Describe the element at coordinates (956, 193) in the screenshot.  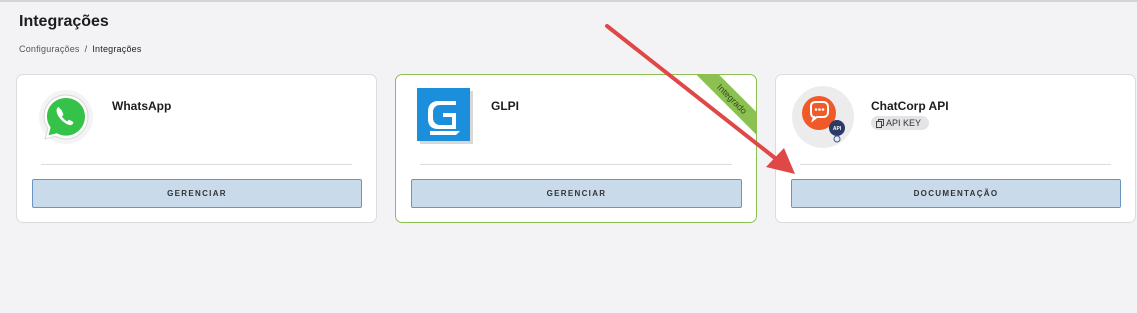
I see `documentacao-button: DOCUMENTAÇÃO` at that location.